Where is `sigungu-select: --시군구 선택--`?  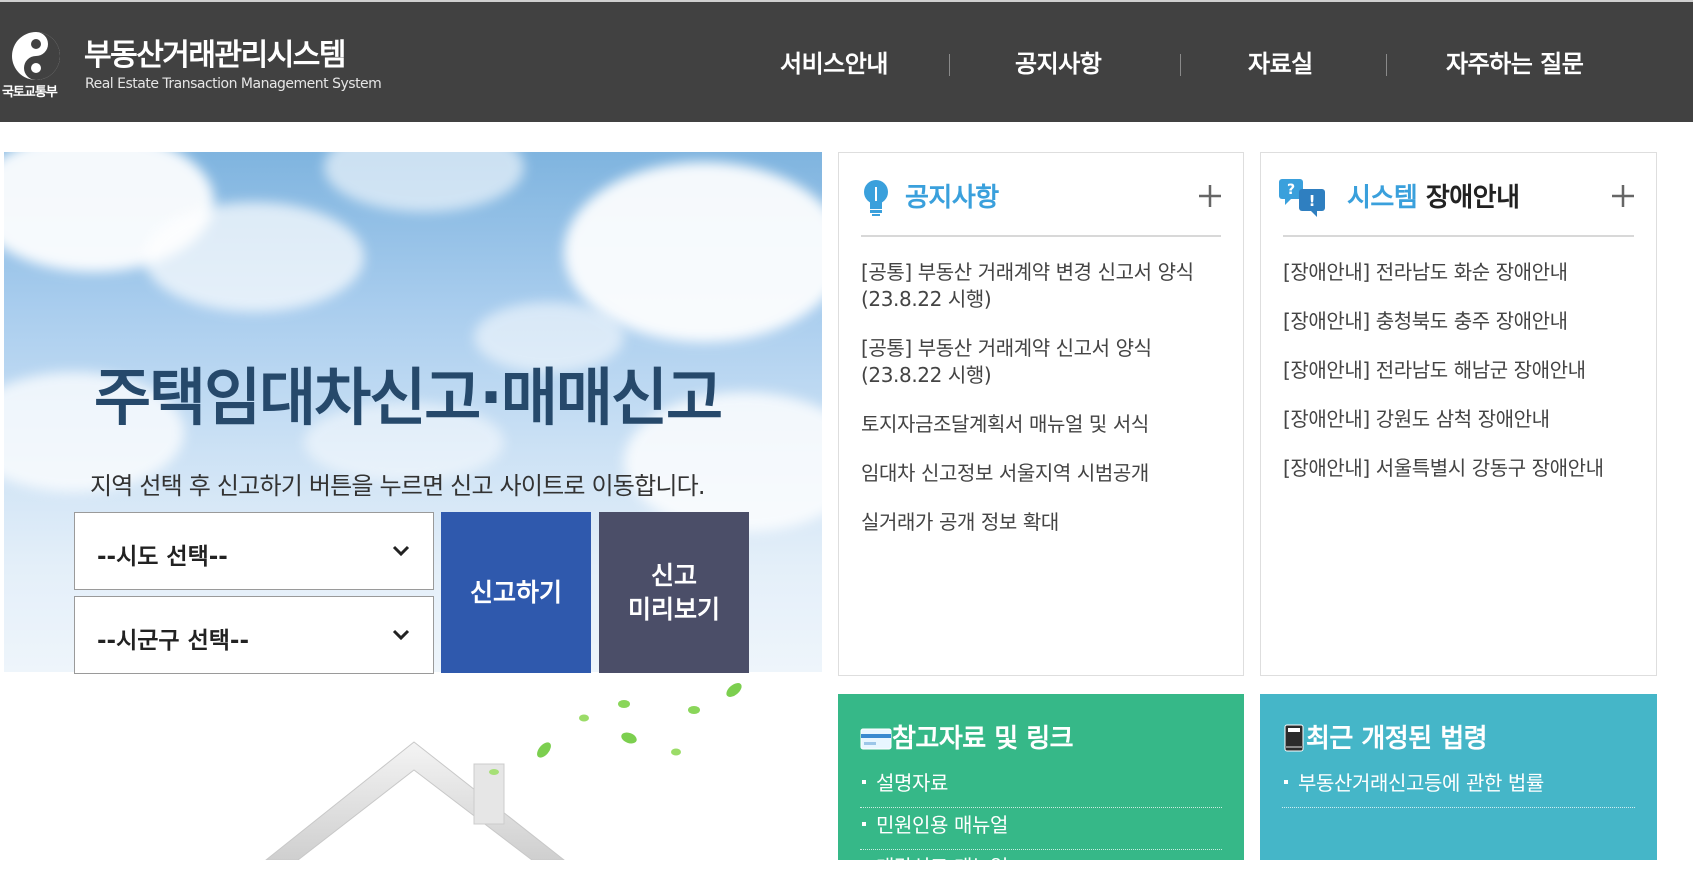
sigungu-select: --시군구 선택-- is located at coordinates (254, 635).